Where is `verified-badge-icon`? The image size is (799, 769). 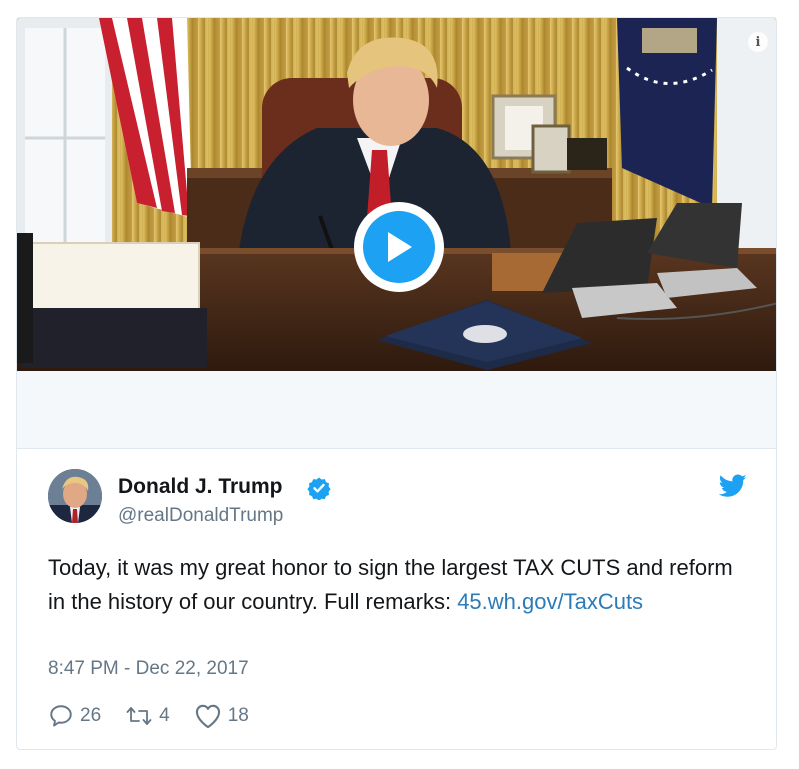 verified-badge-icon is located at coordinates (319, 488).